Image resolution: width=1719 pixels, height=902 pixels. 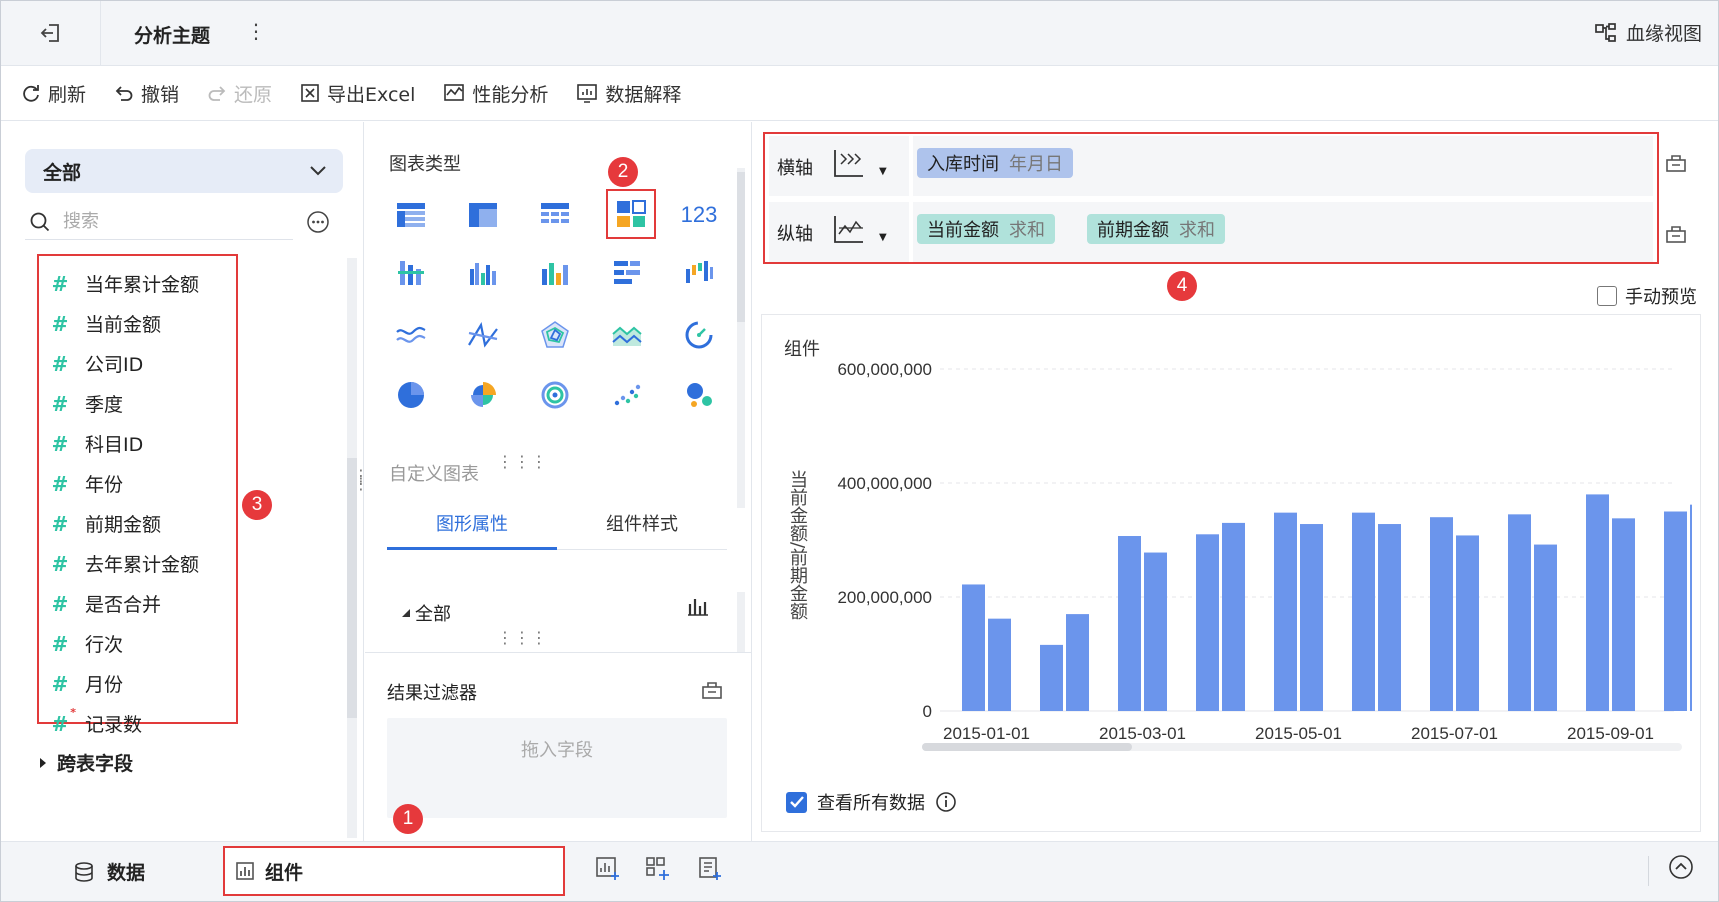 What do you see at coordinates (631, 214) in the screenshot?
I see `custom-combo-chart-icon` at bounding box center [631, 214].